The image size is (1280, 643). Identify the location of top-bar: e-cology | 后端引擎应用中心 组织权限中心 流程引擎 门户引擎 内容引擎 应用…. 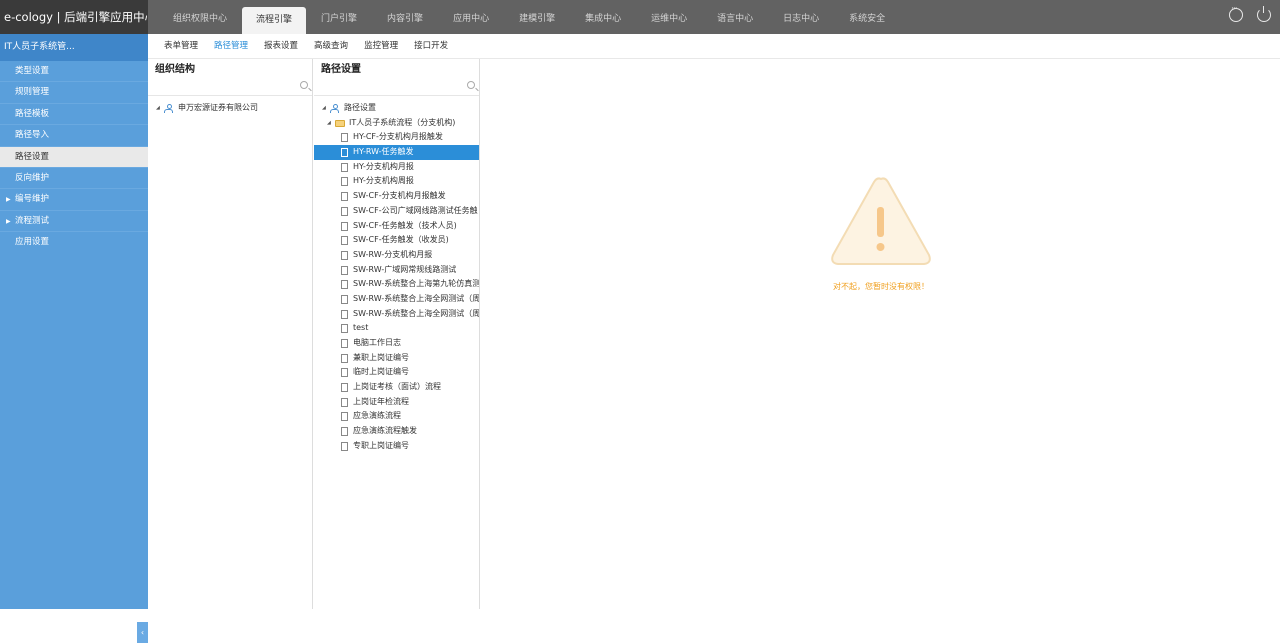
(640, 17).